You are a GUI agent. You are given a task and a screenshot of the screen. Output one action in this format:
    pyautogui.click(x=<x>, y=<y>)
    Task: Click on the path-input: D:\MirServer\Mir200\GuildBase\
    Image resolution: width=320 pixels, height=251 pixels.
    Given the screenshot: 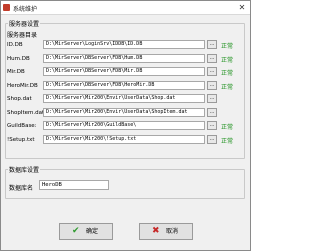 What is the action you would take?
    pyautogui.click(x=124, y=125)
    